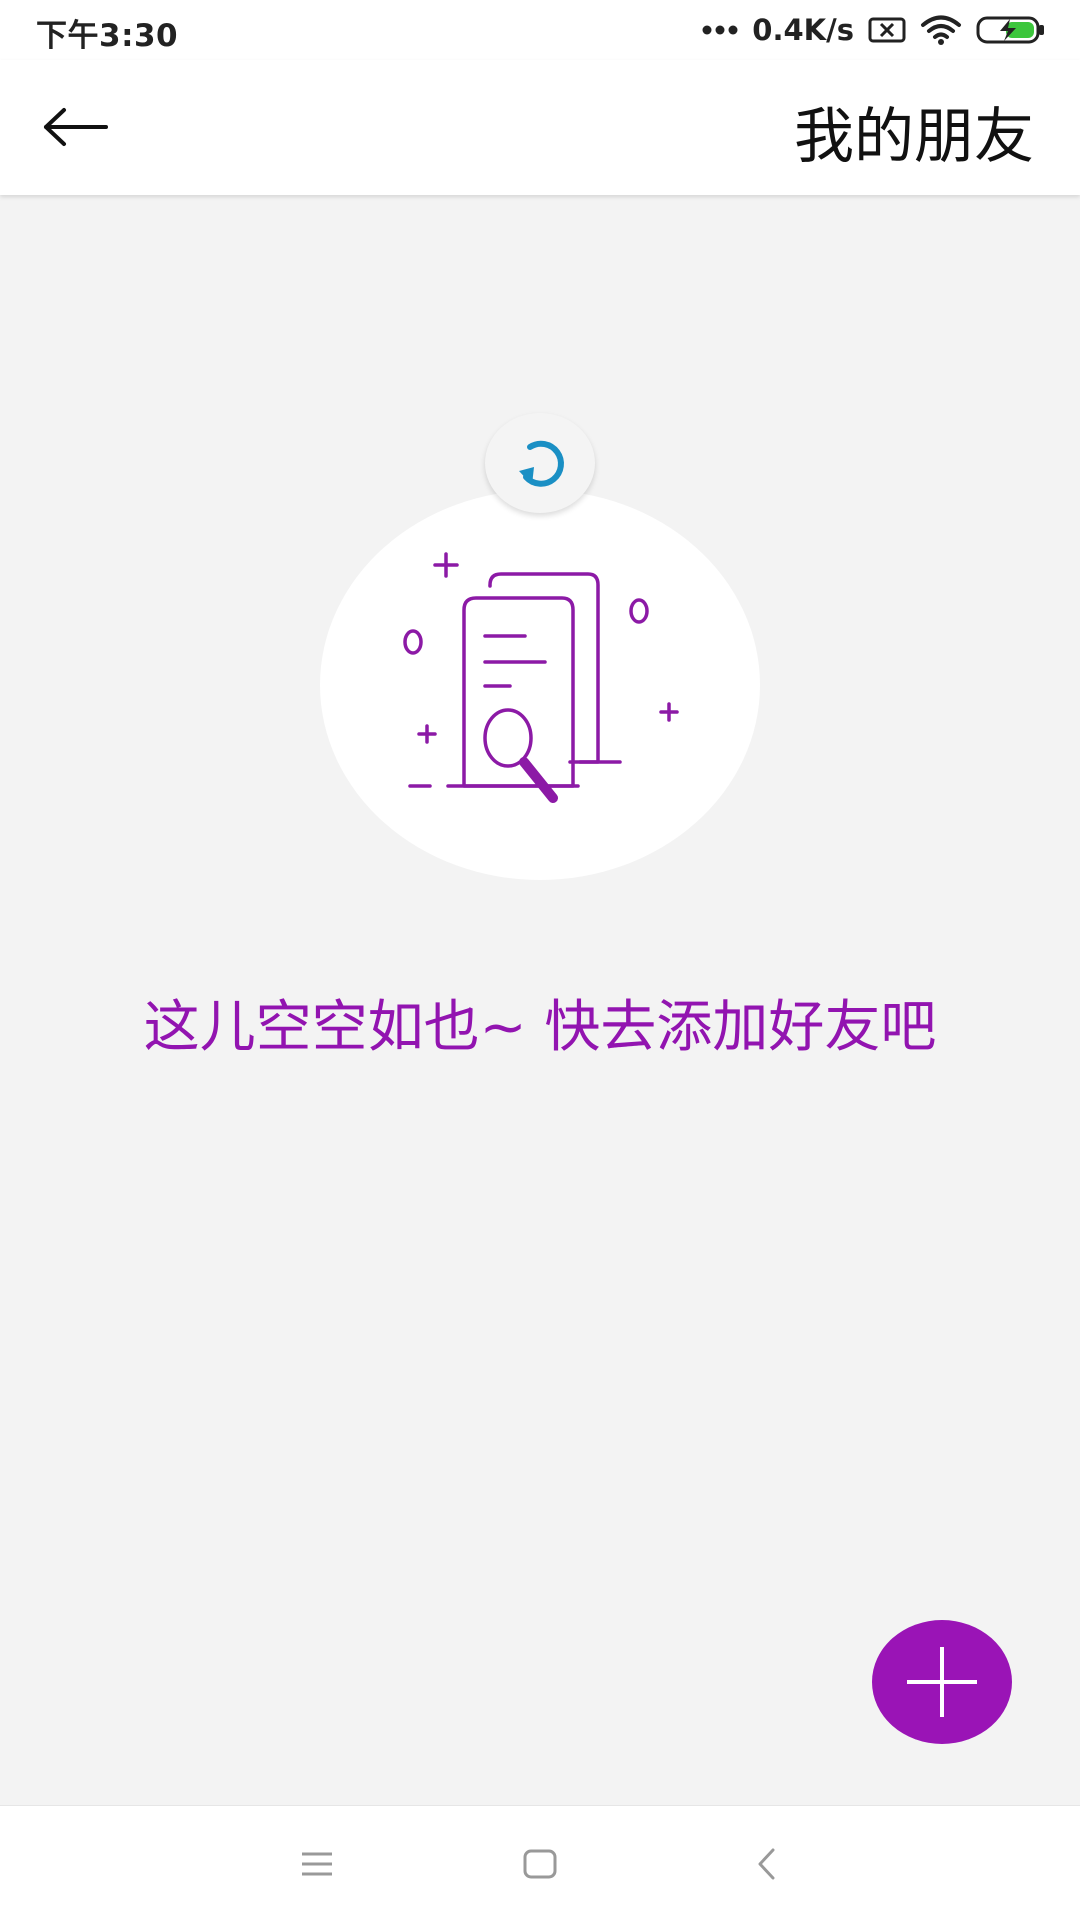  I want to click on plus-icon, so click(942, 1682).